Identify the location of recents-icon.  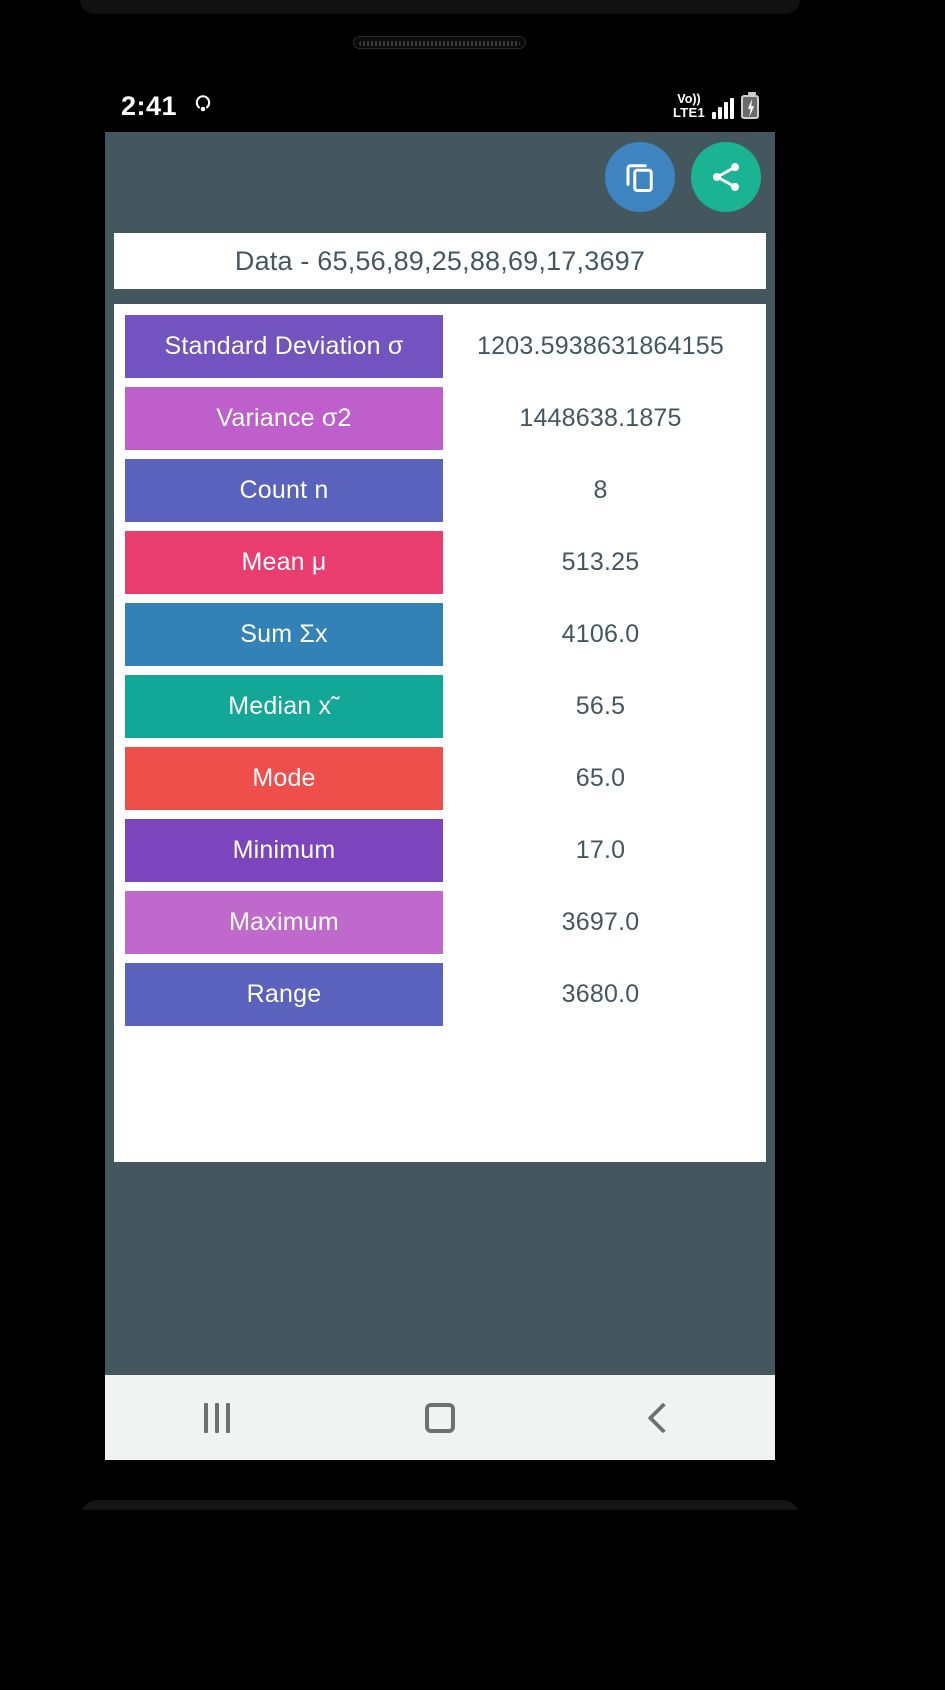
(216, 1417).